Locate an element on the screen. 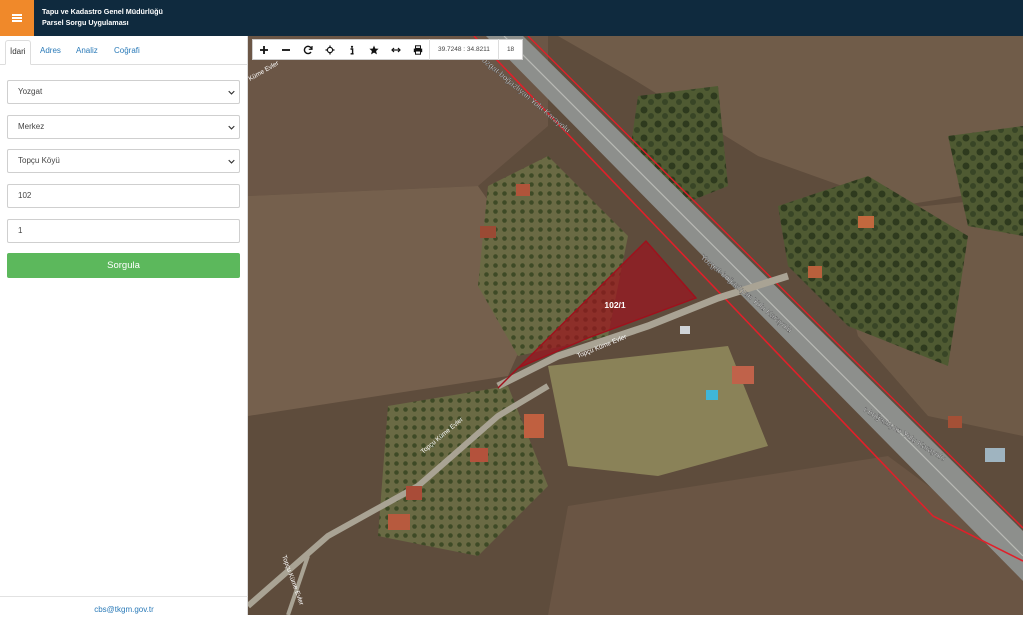  coordinate-readout: 39.7248 : 34.8211 is located at coordinates (463, 49).